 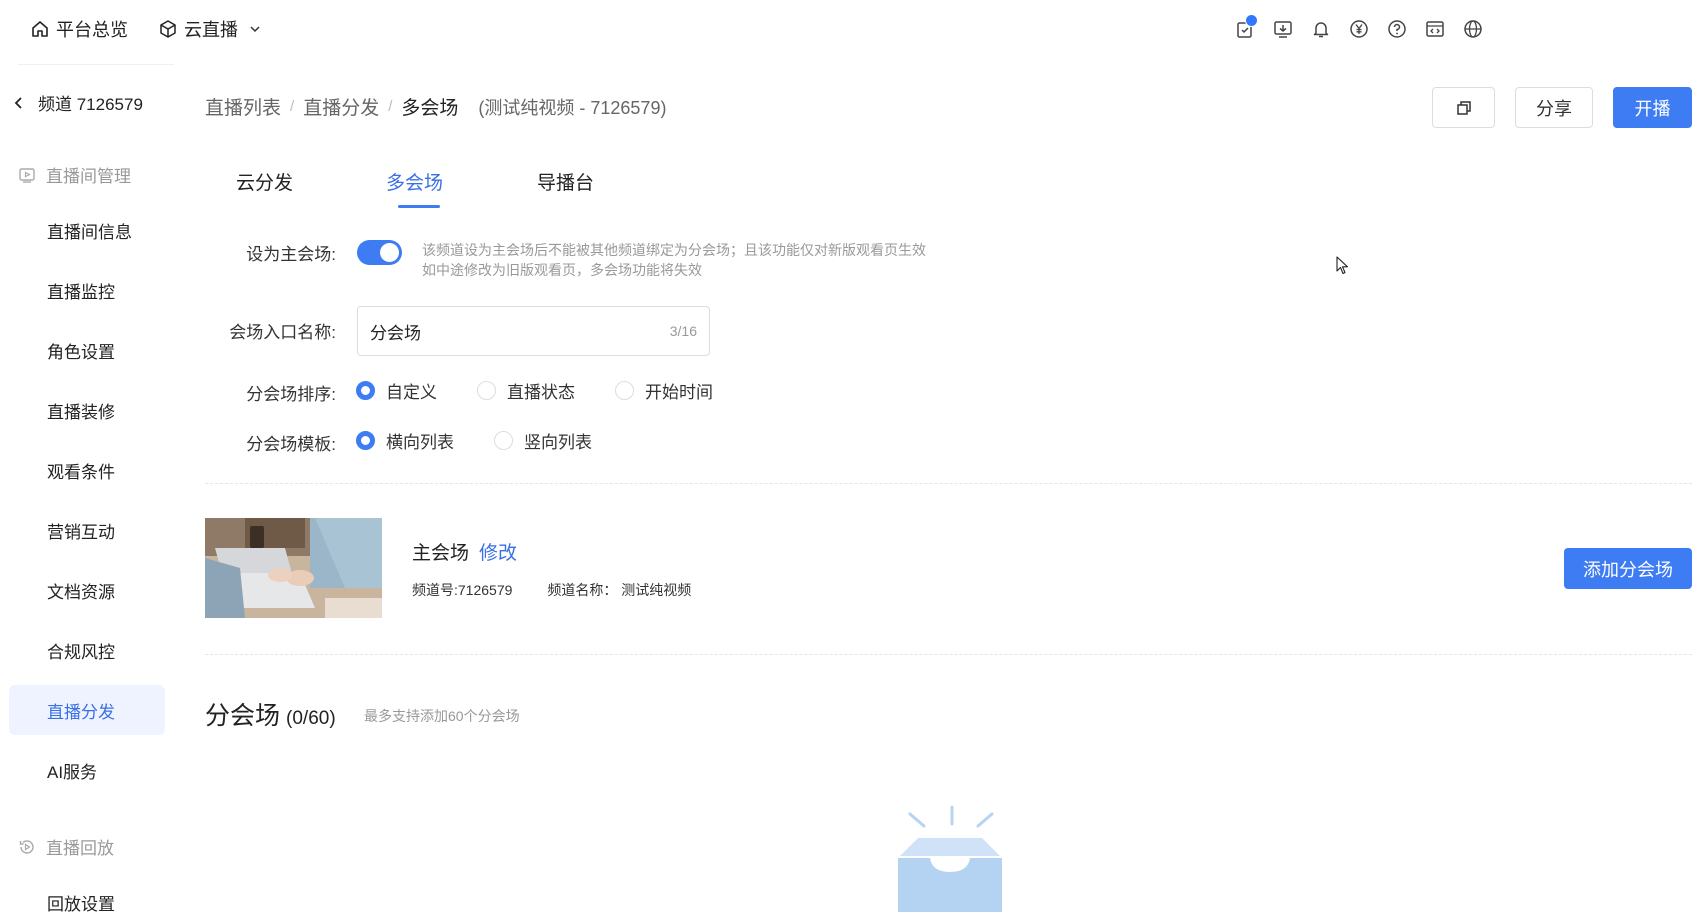 I want to click on active-tab-indicator, so click(x=419, y=206).